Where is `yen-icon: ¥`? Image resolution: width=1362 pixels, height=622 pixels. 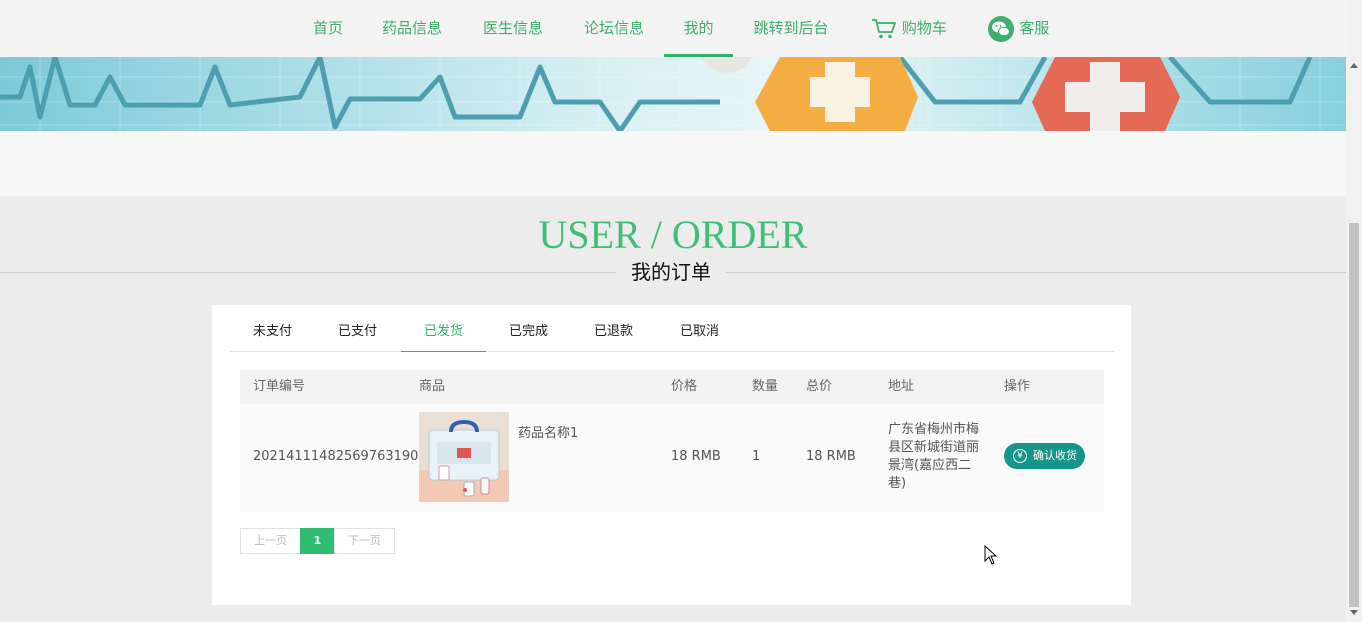 yen-icon: ¥ is located at coordinates (1020, 456).